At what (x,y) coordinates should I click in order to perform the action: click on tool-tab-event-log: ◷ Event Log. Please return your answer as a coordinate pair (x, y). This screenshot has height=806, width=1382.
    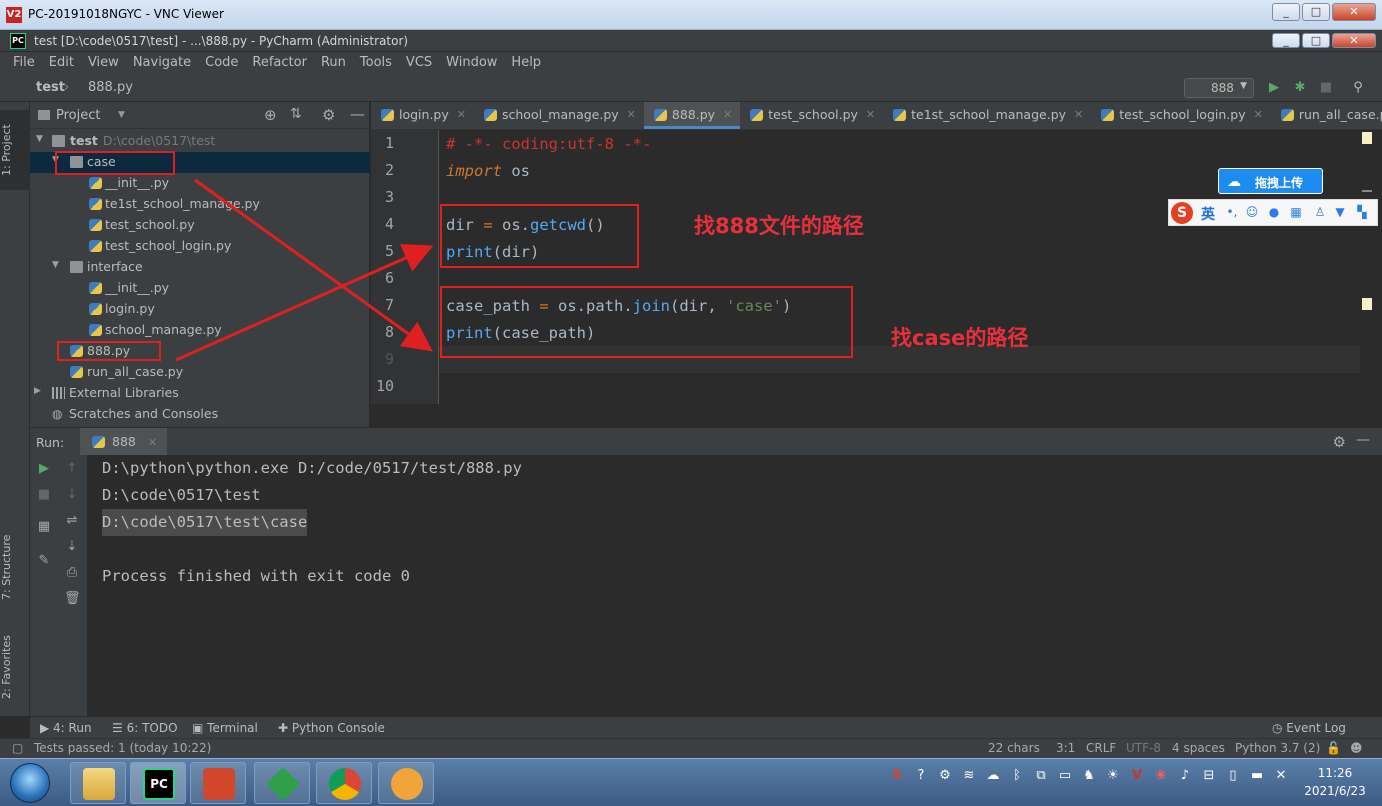
    Looking at the image, I should click on (1309, 728).